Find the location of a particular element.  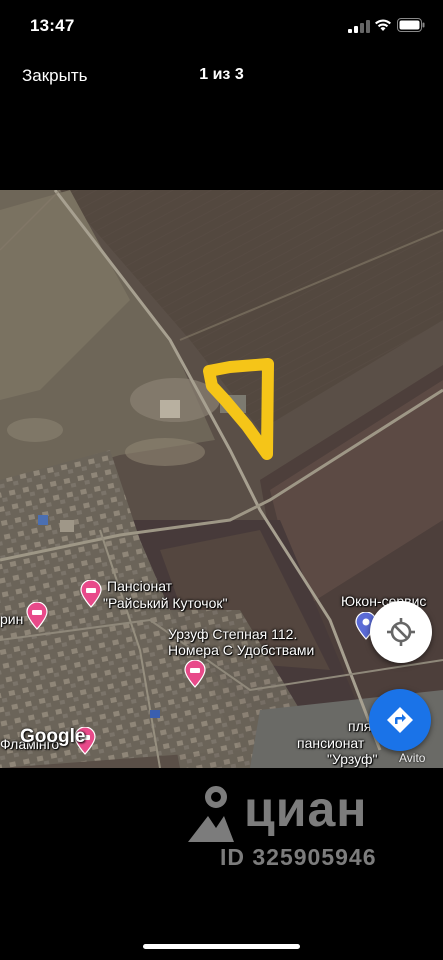

status-bar: 13:47 is located at coordinates (221, 26).